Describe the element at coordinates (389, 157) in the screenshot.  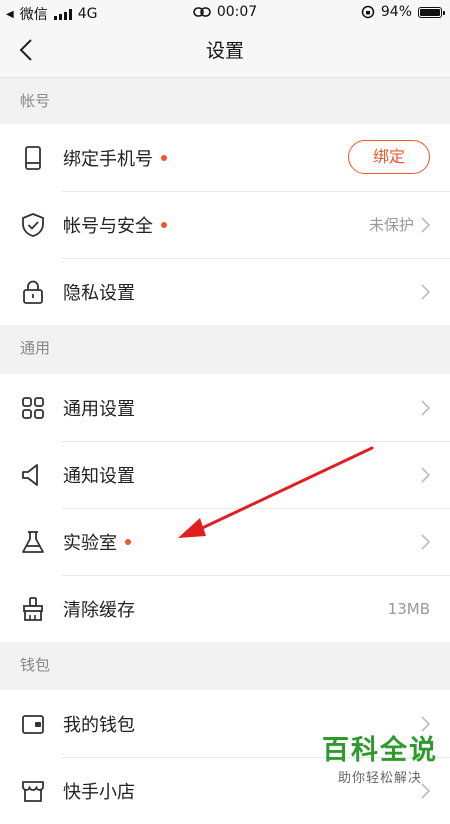
I see `bind-button: 绑定` at that location.